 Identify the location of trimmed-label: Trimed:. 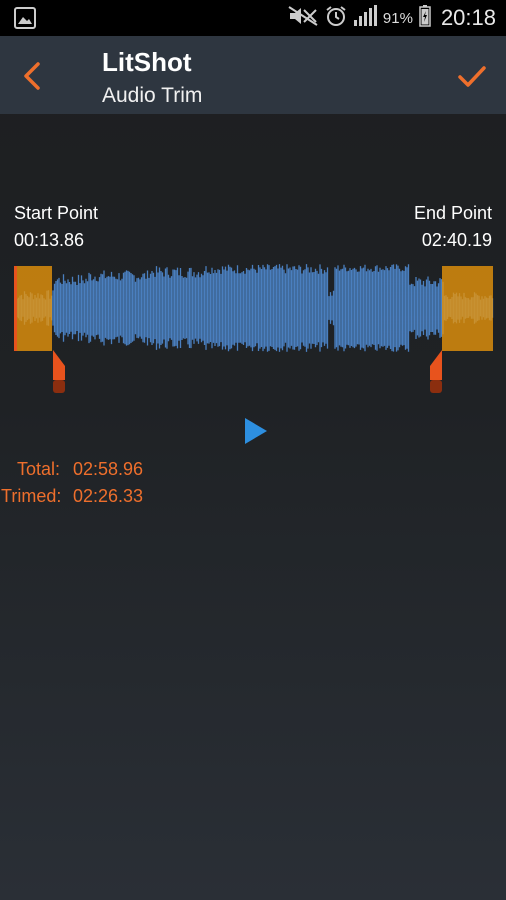
(31, 496).